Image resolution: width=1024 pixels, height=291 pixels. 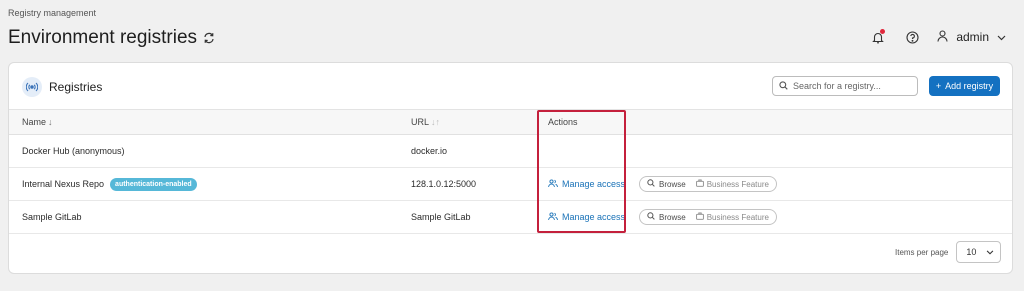 I want to click on page-title-text: Environment registries, so click(x=103, y=37).